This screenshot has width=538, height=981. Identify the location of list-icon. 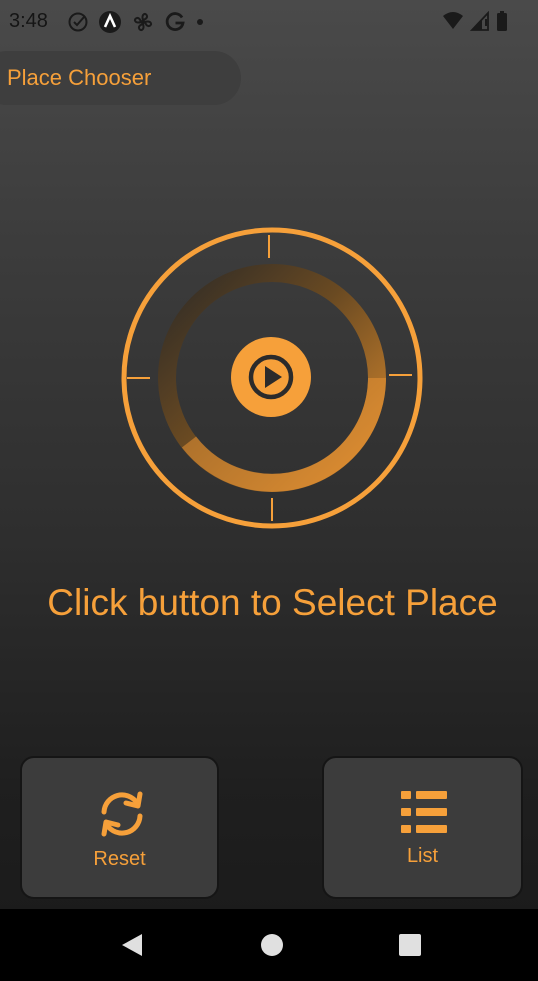
(424, 812).